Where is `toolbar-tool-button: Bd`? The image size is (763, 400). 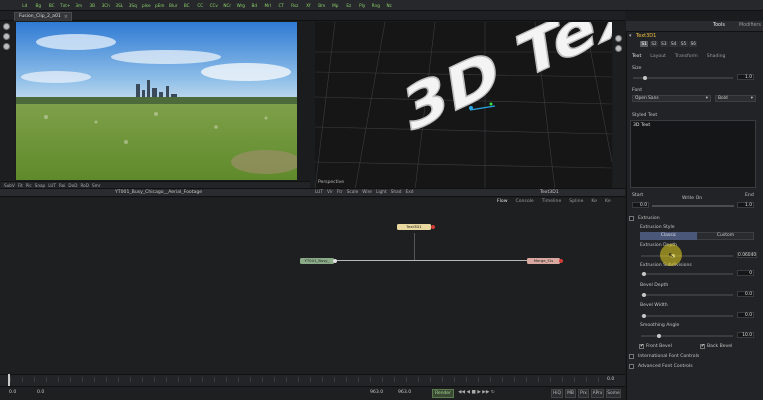
toolbar-tool-button: Bd is located at coordinates (255, 5).